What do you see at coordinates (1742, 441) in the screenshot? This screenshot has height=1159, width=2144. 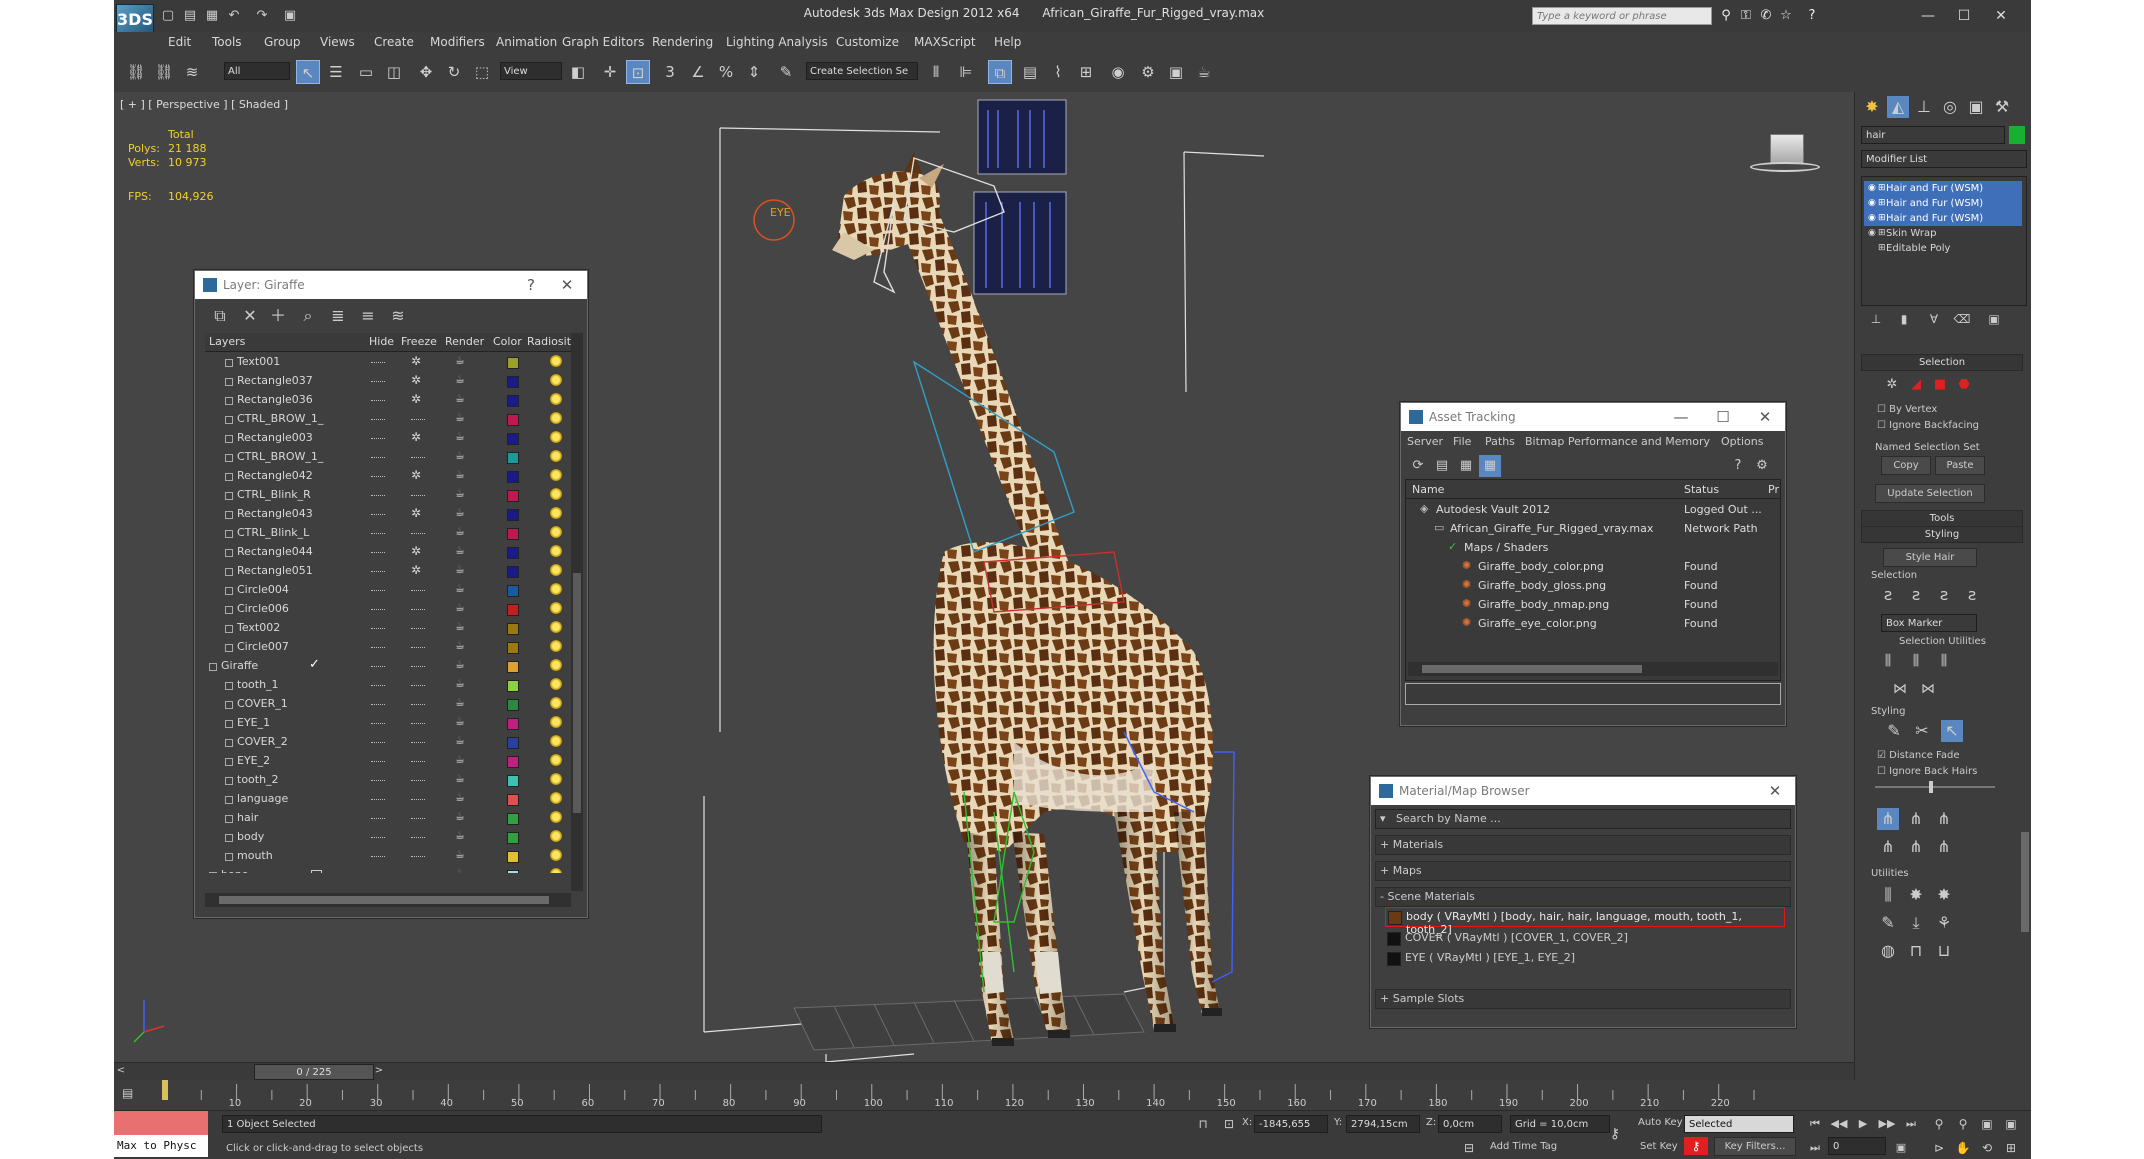 I see `asset-menu-options: Options` at bounding box center [1742, 441].